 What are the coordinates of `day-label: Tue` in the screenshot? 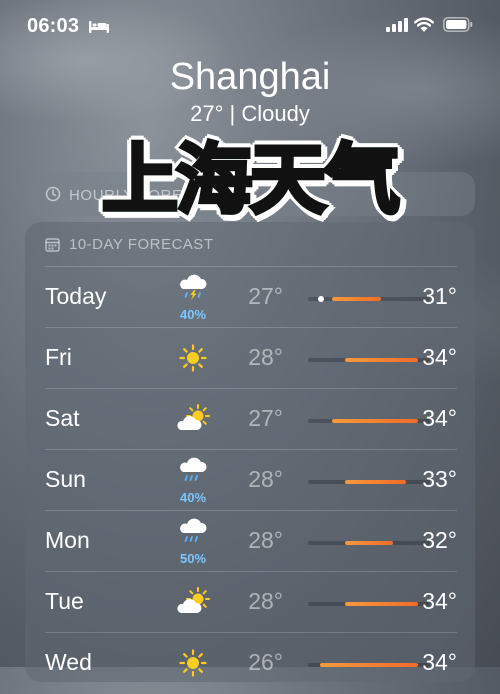 It's located at (64, 601).